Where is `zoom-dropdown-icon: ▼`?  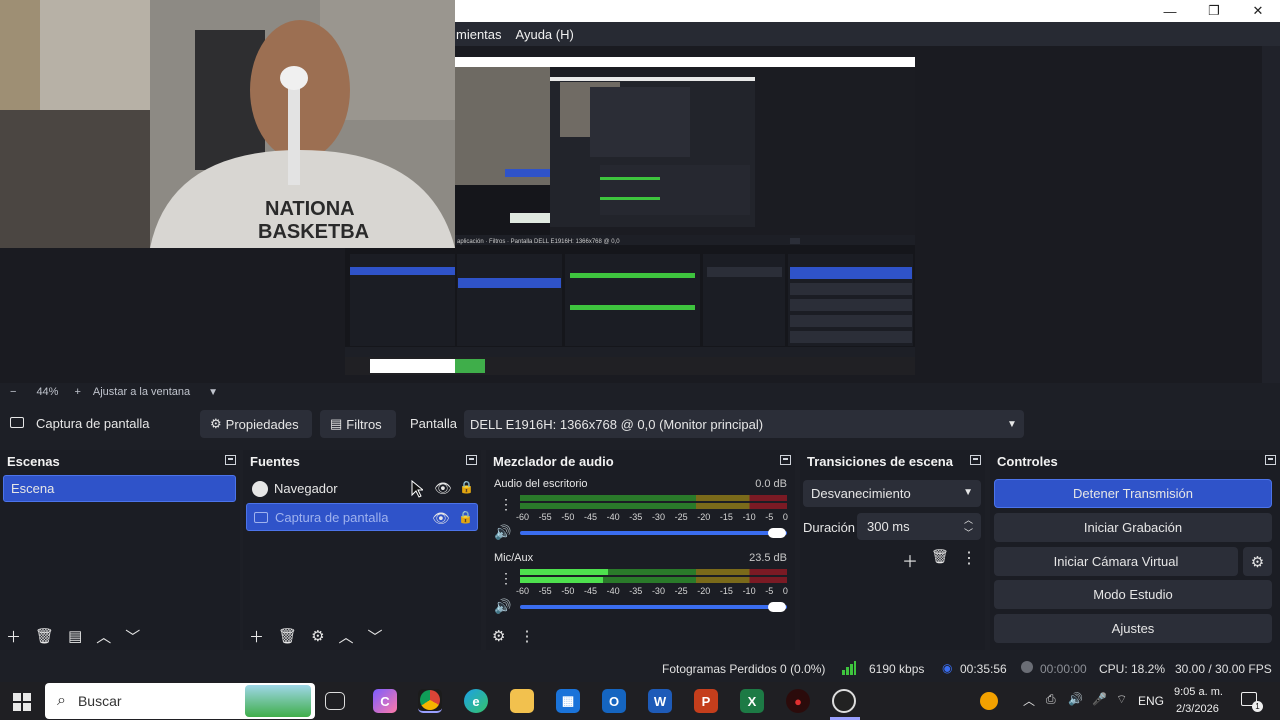 zoom-dropdown-icon: ▼ is located at coordinates (213, 392).